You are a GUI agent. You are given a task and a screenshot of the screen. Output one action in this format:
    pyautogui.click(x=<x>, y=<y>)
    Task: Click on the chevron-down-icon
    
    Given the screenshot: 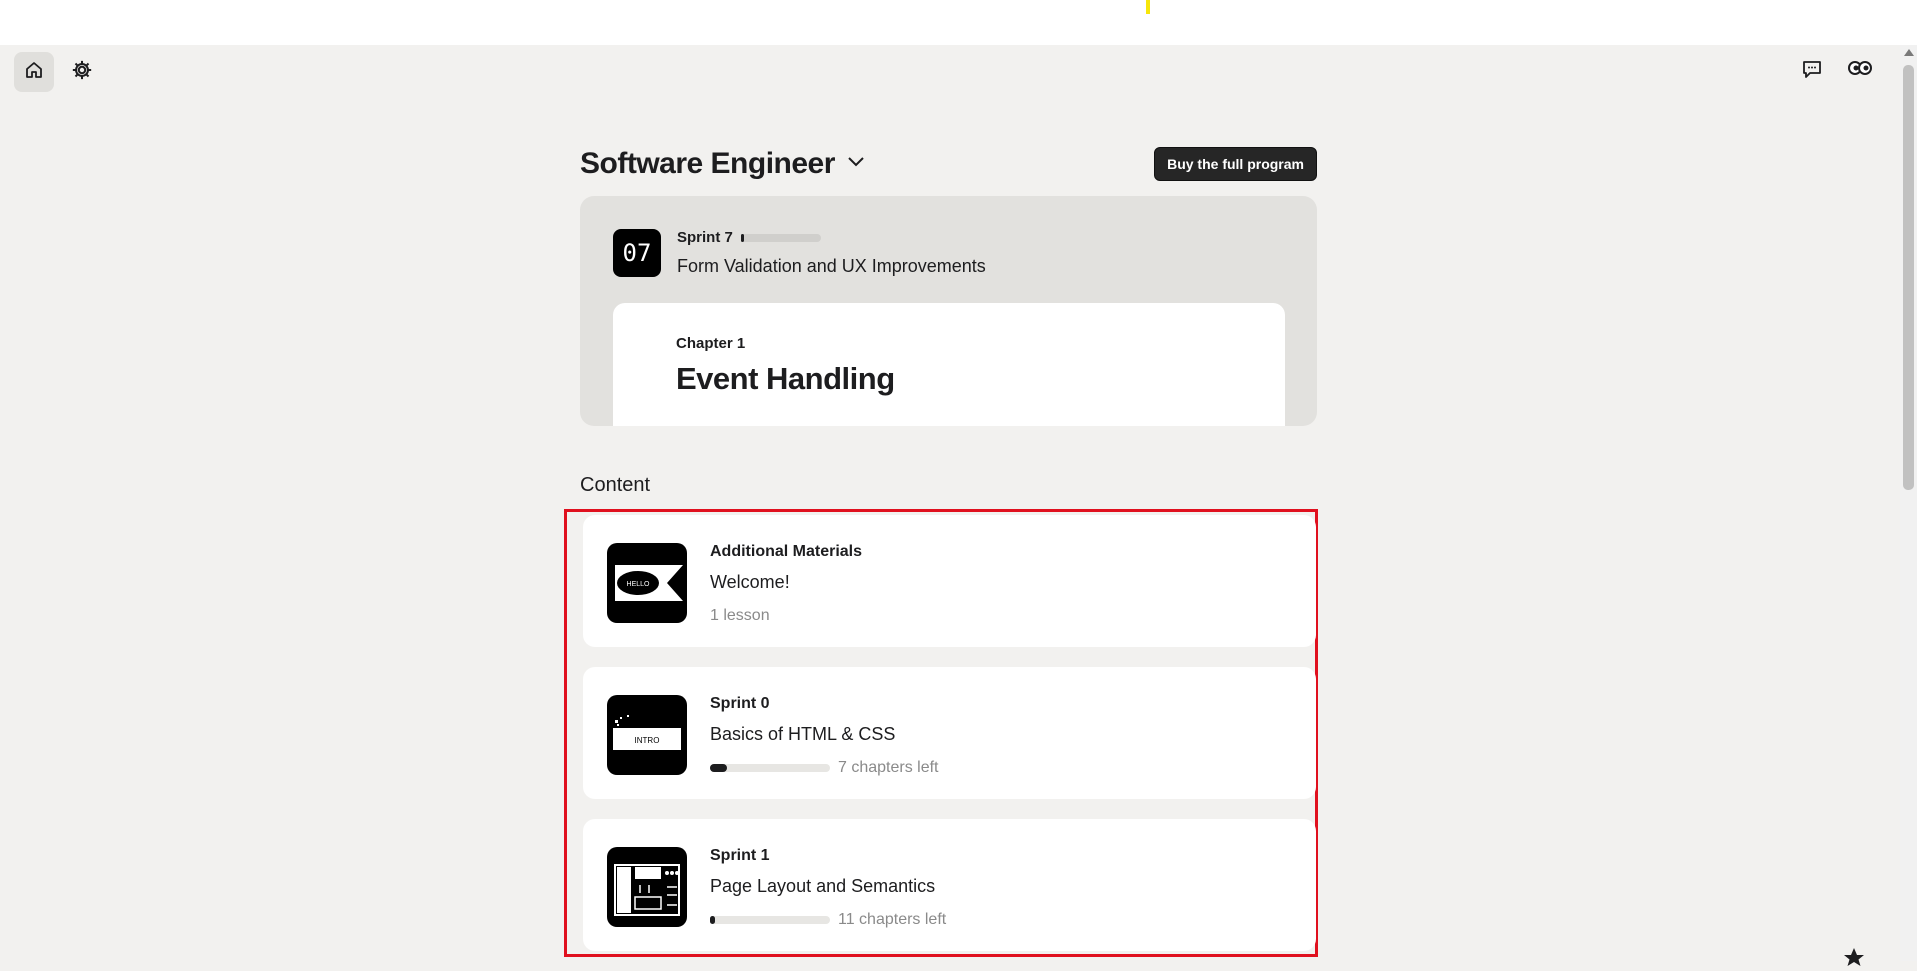 What is the action you would take?
    pyautogui.click(x=856, y=164)
    